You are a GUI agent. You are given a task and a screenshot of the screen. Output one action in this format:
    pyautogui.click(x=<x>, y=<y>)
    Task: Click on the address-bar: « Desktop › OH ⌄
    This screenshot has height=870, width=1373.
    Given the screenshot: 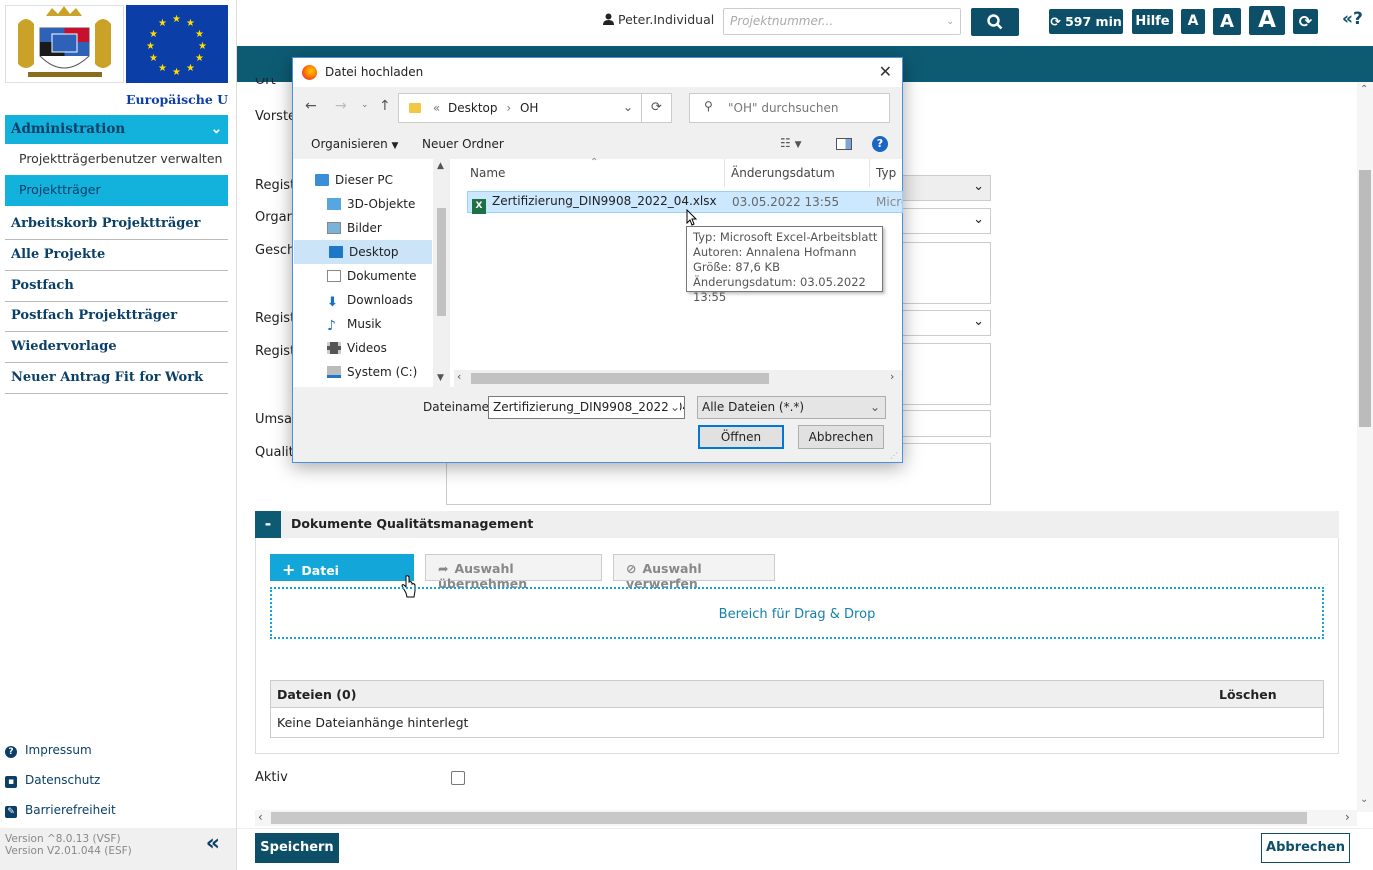 What is the action you would take?
    pyautogui.click(x=520, y=108)
    